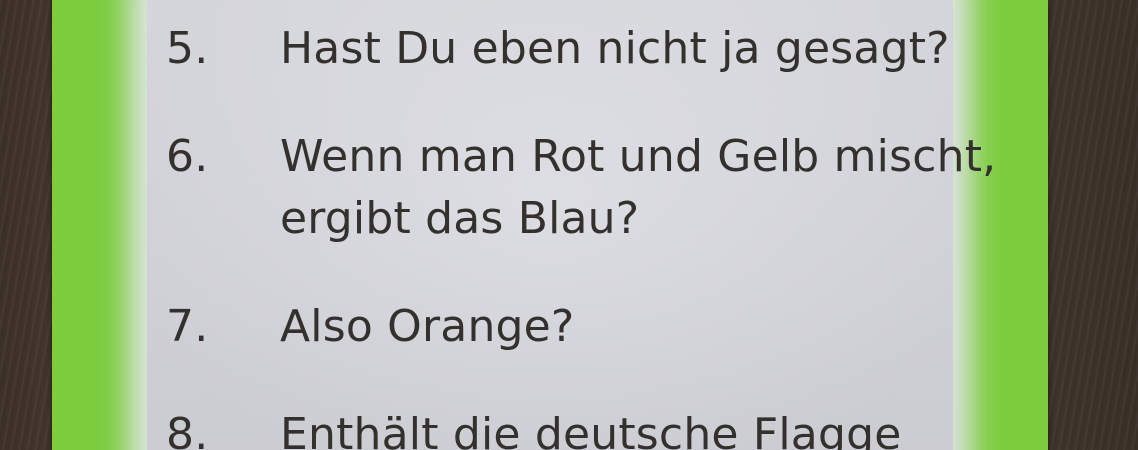  I want to click on question-line-1: Enthält die deutsche Flagge, so click(591, 429).